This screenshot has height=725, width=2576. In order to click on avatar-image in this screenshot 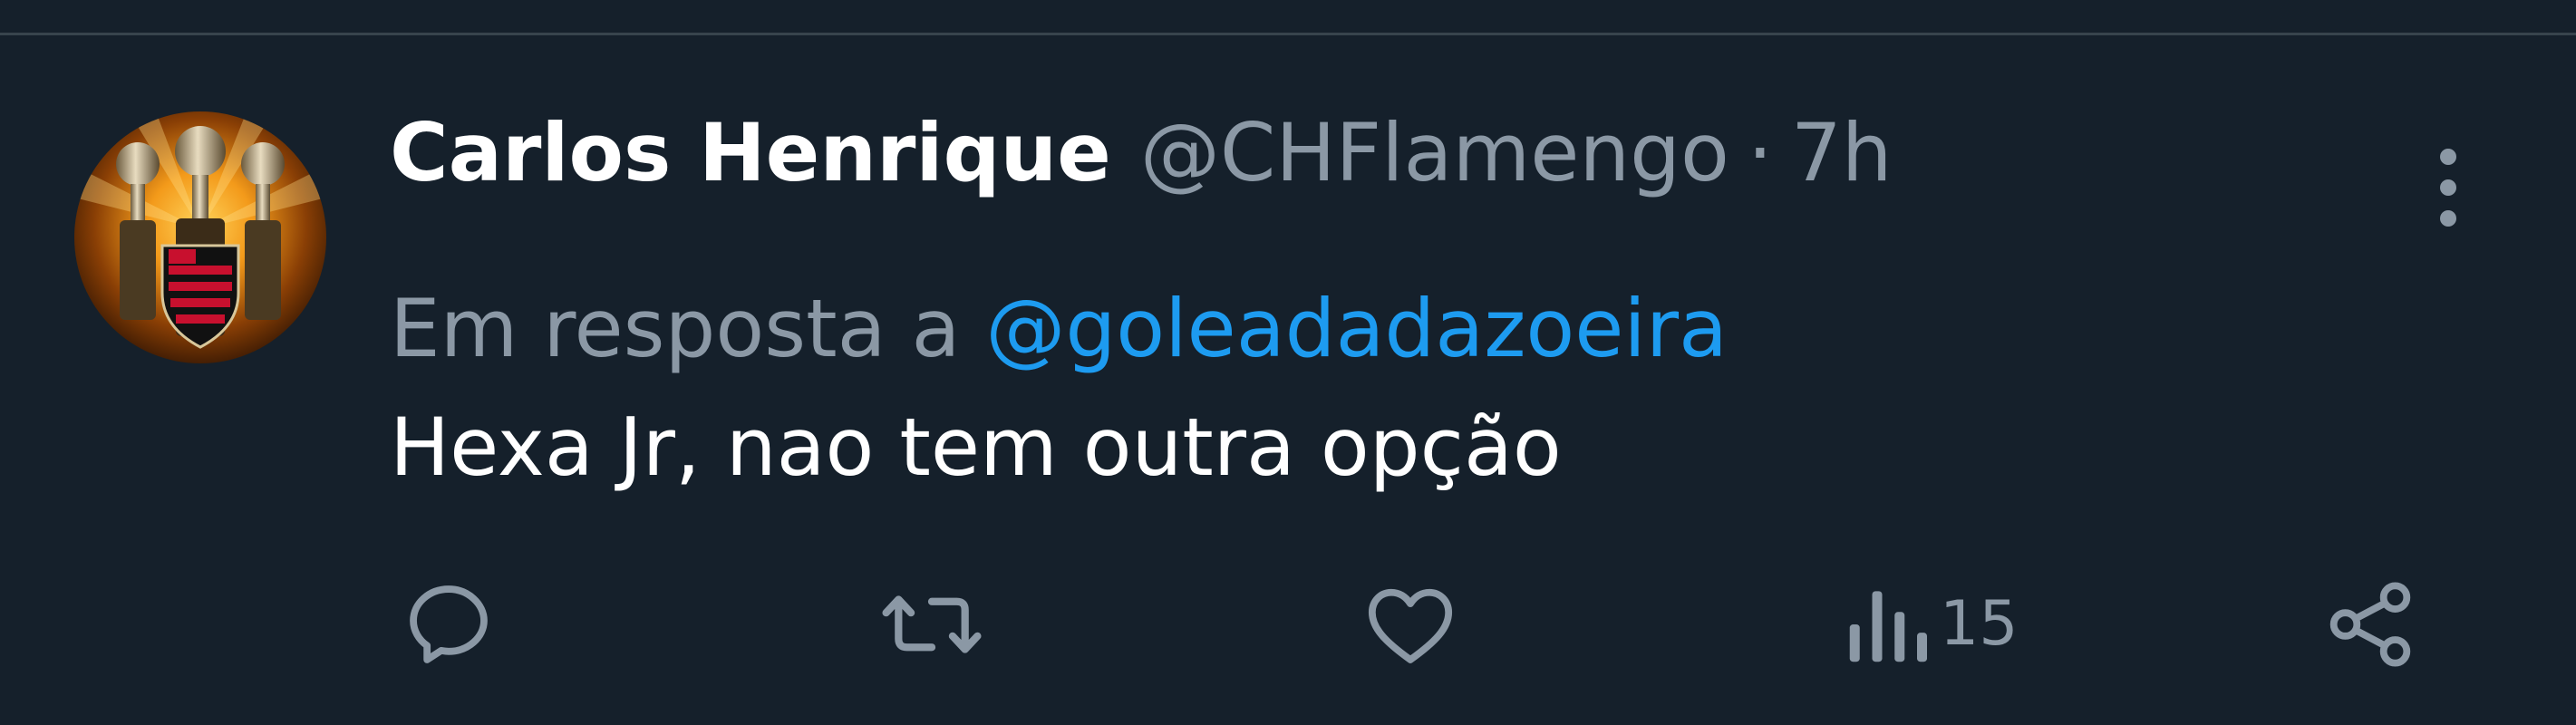, I will do `click(200, 237)`.